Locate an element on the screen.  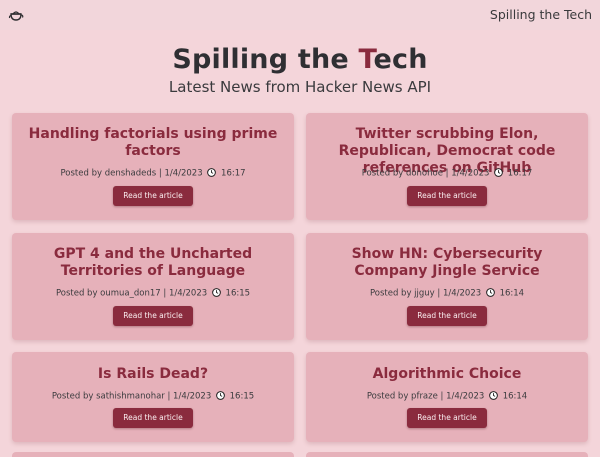
top-navbar: Spilling the Tech is located at coordinates (300, 15).